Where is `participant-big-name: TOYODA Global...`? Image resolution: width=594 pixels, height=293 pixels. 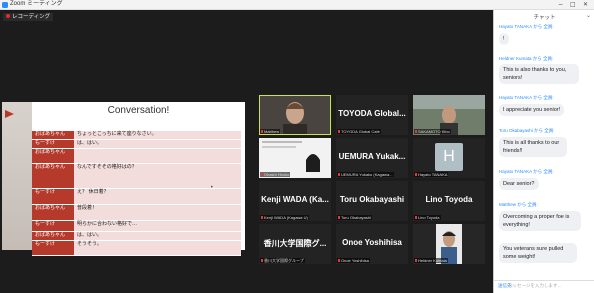 participant-big-name: TOYODA Global... is located at coordinates (372, 113).